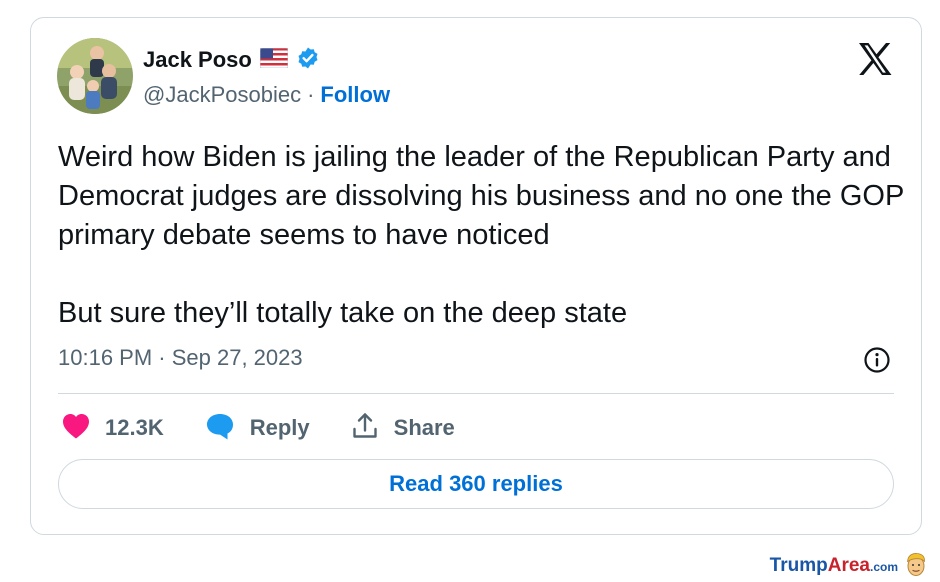 The width and height of the screenshot is (940, 582). I want to click on read-replies-button: Read 360 replies, so click(476, 484).